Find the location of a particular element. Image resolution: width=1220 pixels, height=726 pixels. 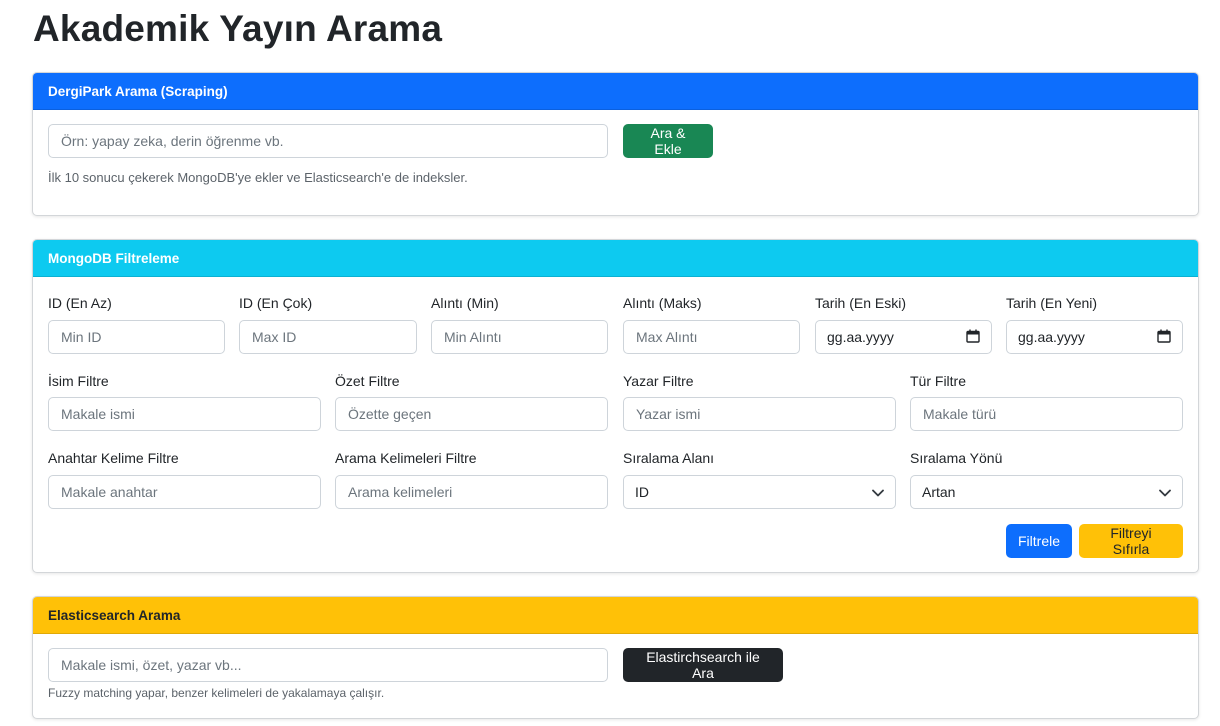

author-filter-input is located at coordinates (759, 414).